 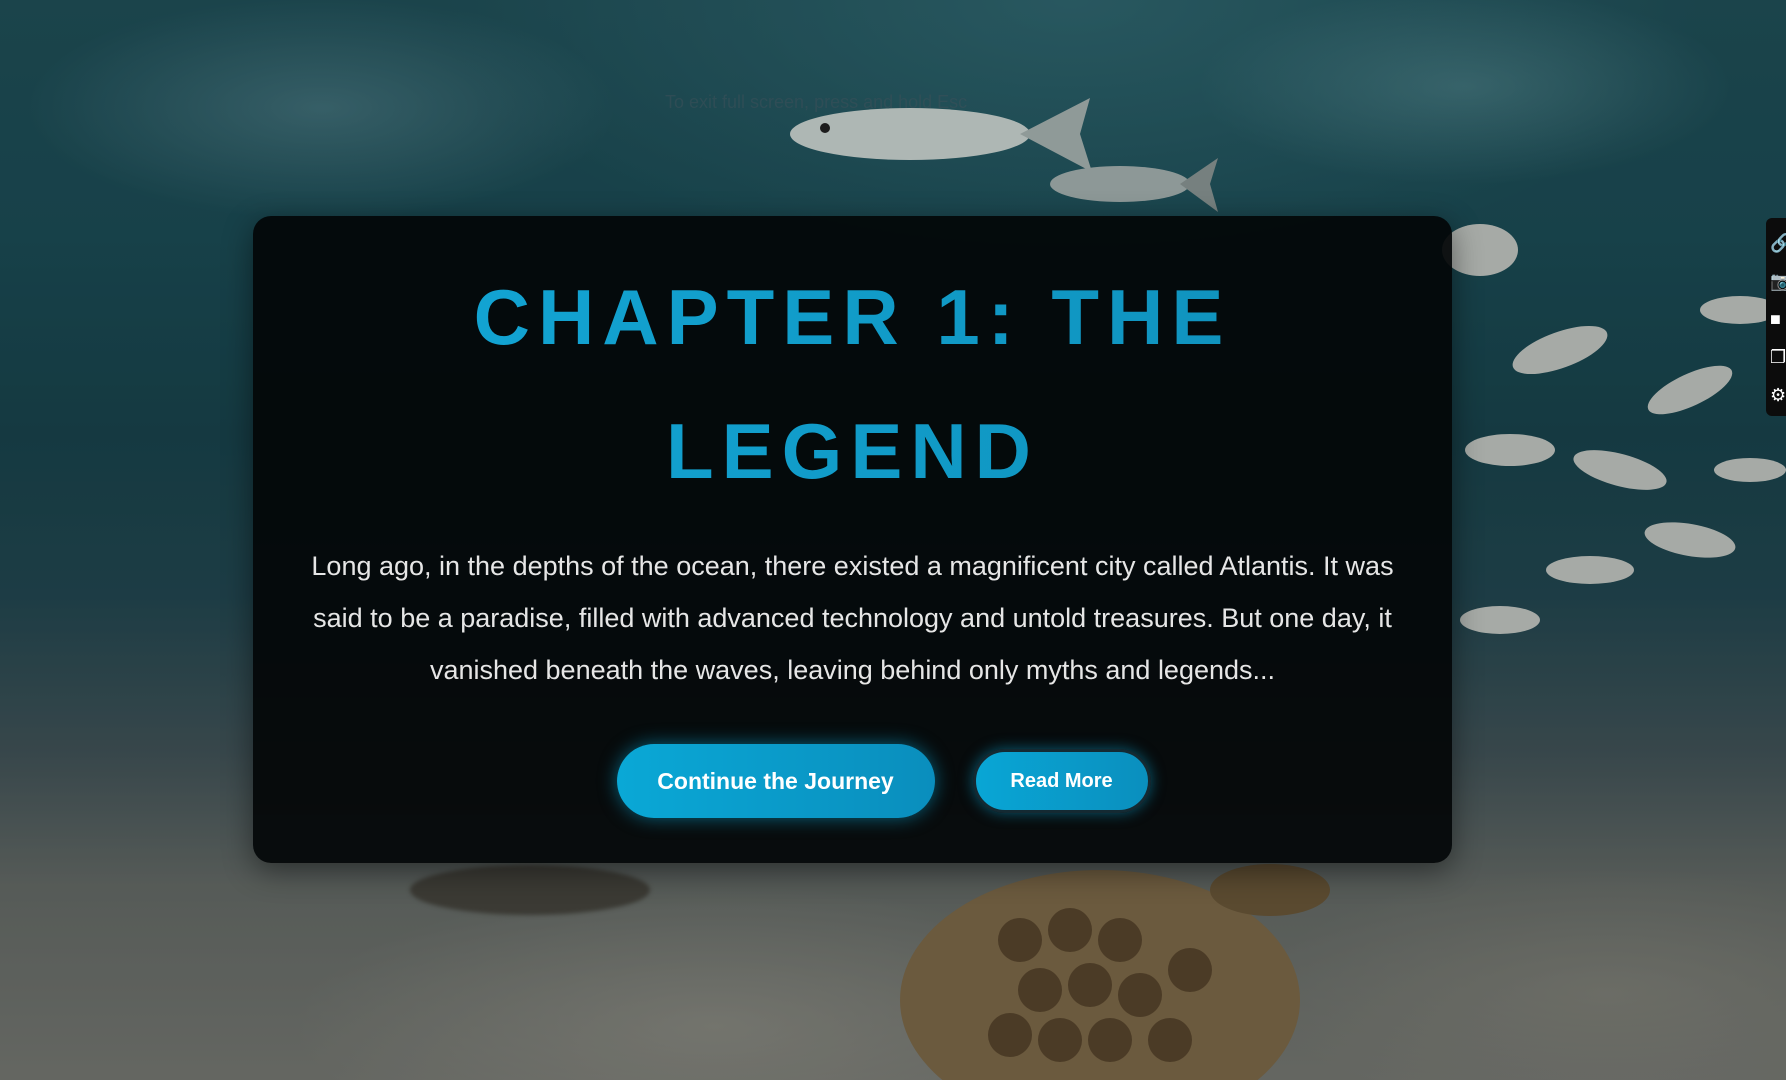 I want to click on continue-journey-button: Continue the Journey, so click(x=775, y=781).